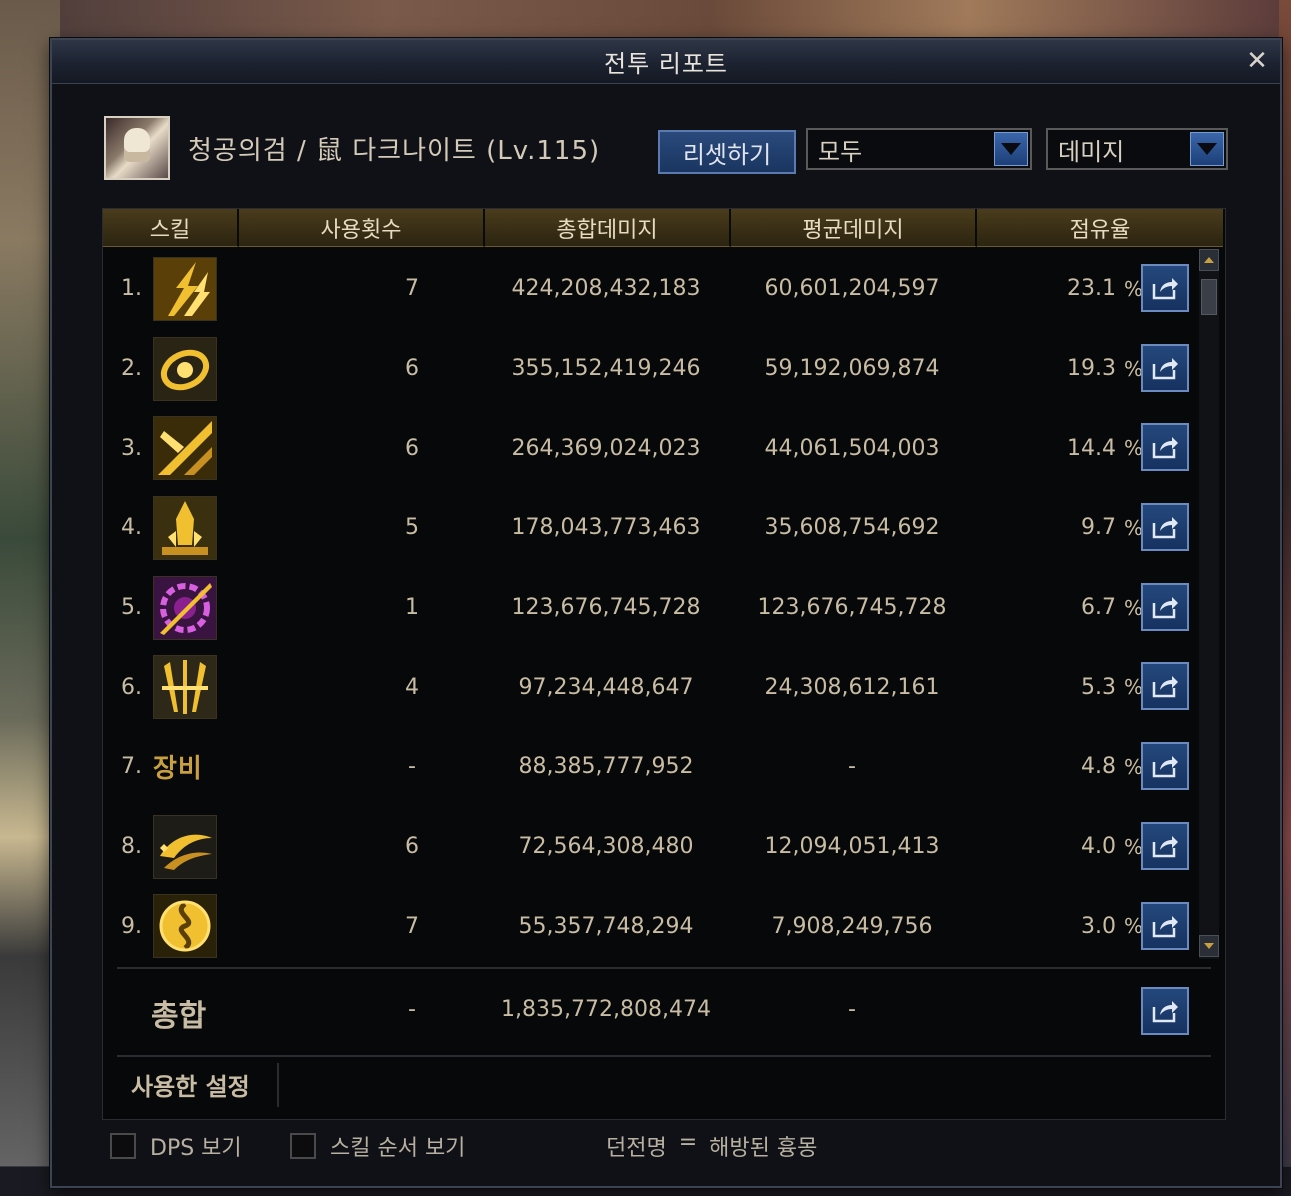 This screenshot has height=1196, width=1291. I want to click on rank: 1., so click(131, 289).